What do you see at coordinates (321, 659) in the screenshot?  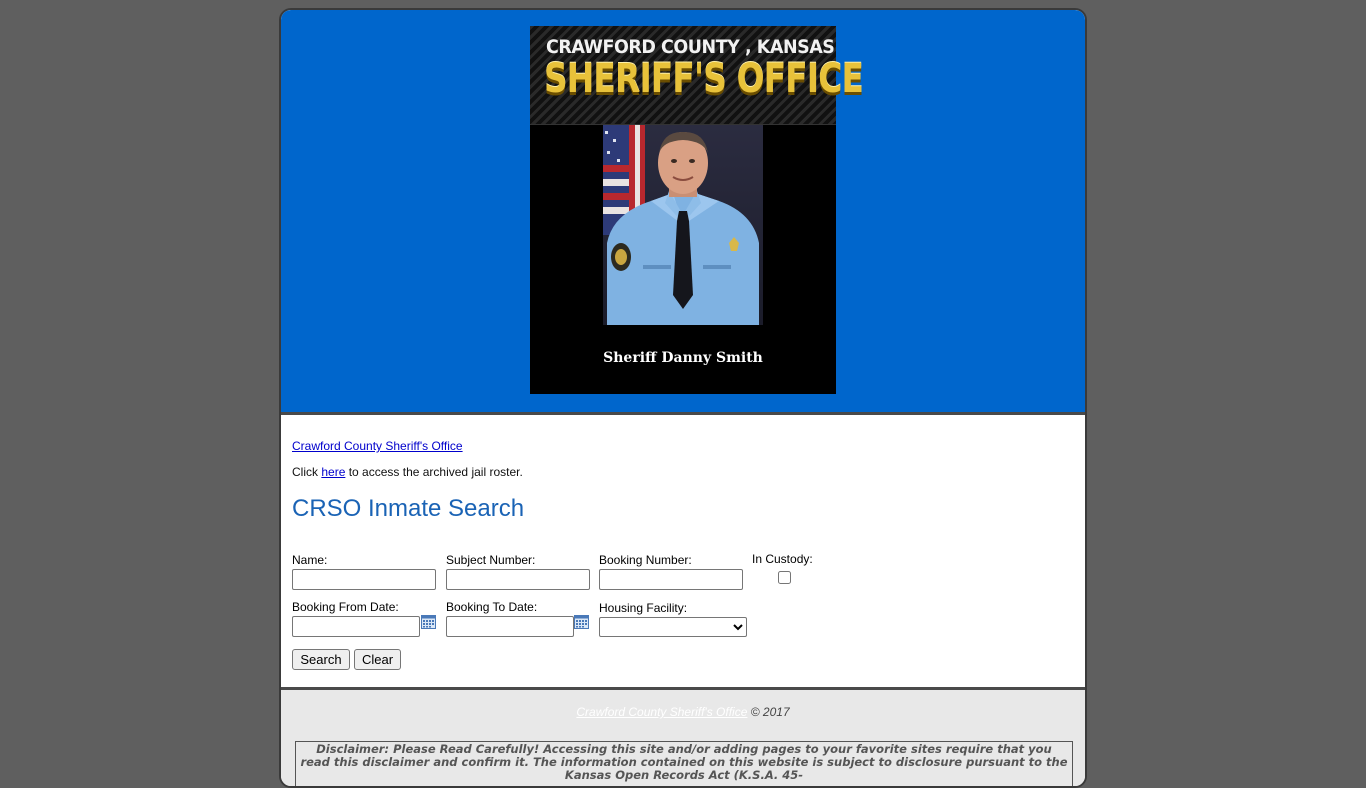 I see `search-button: Search` at bounding box center [321, 659].